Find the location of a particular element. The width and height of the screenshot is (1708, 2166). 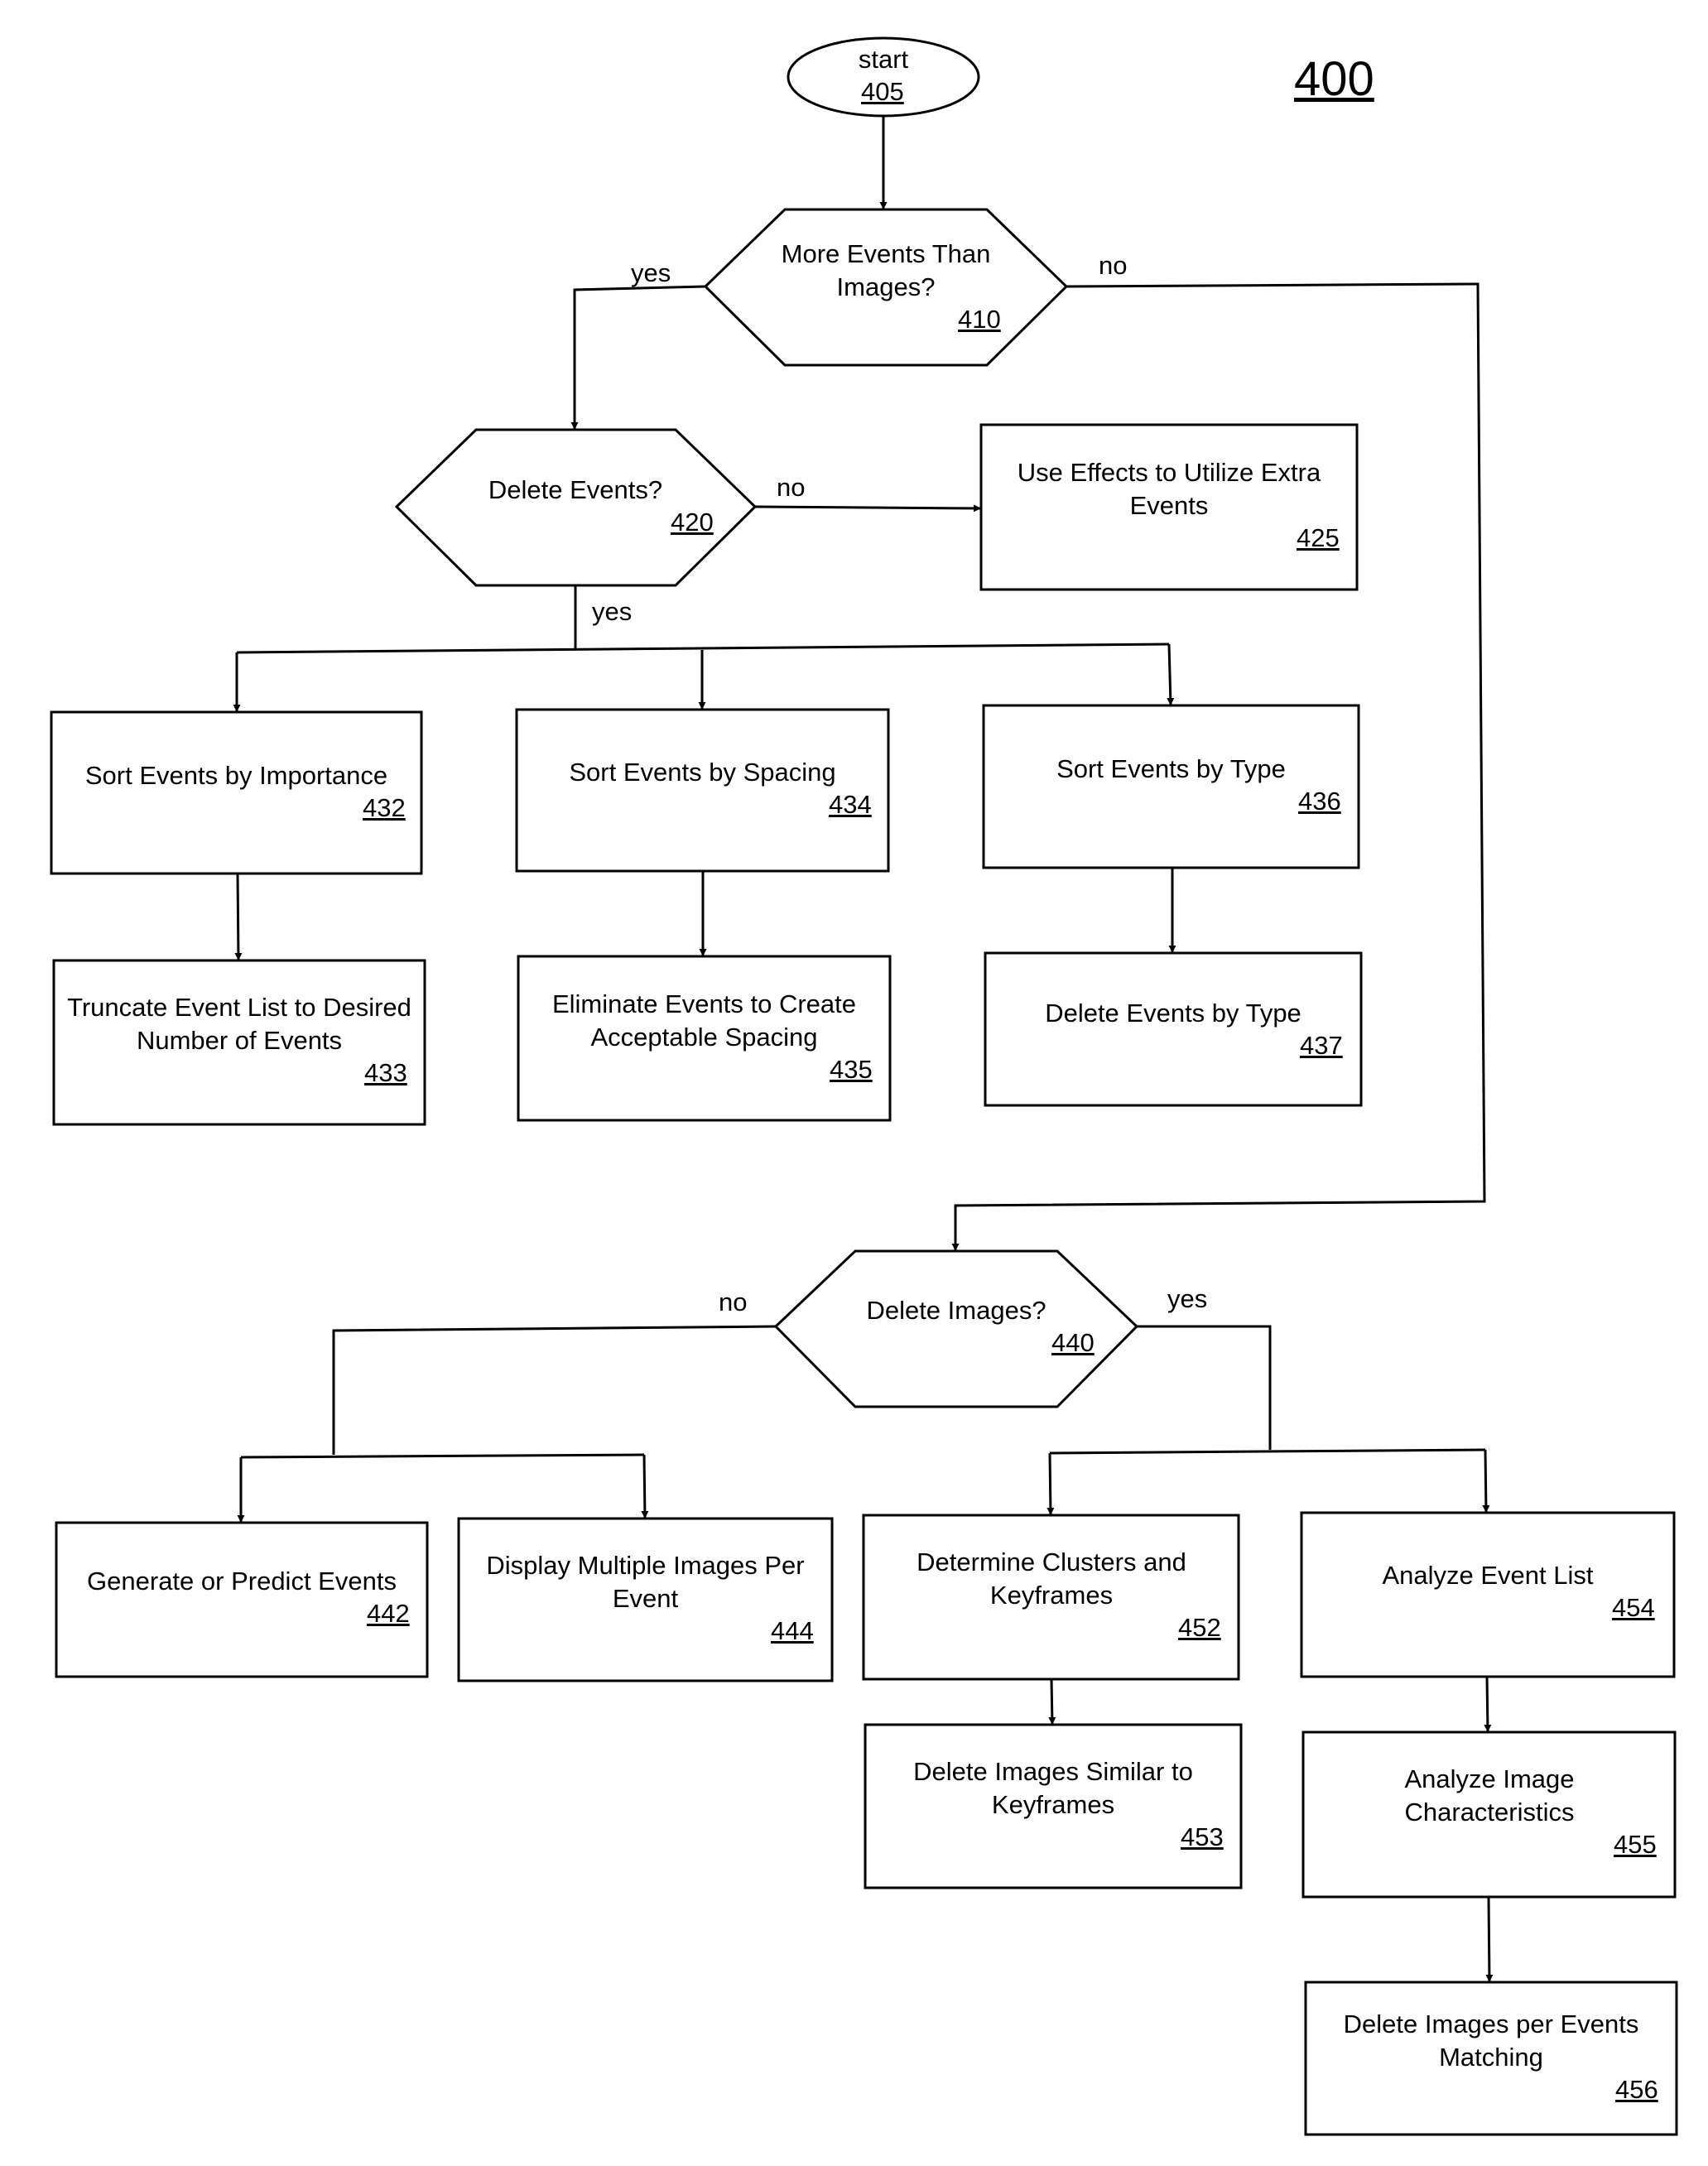

node-444-label: Display Multiple Images Per Event is located at coordinates (645, 1582).